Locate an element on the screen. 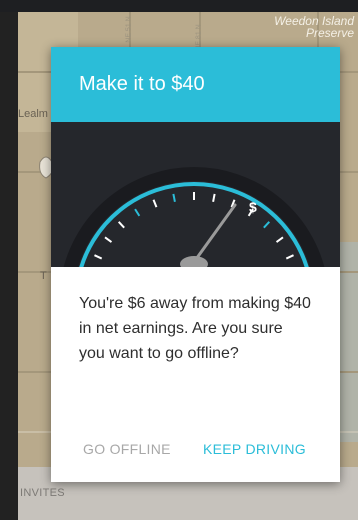 The width and height of the screenshot is (358, 520). gauge-dollar-symbol: $ is located at coordinates (253, 207).